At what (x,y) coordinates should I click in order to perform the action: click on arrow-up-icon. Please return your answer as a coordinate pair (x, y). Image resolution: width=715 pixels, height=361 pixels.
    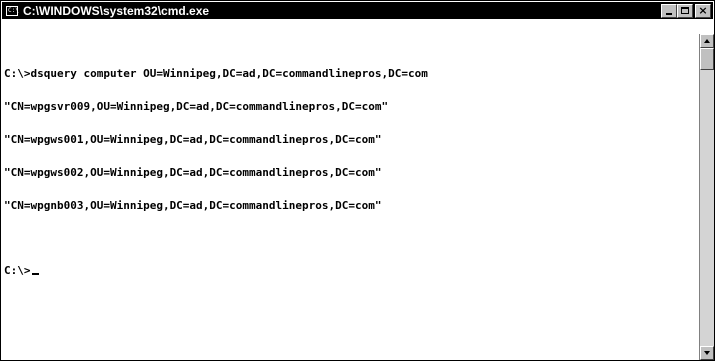
    Looking at the image, I should click on (707, 41).